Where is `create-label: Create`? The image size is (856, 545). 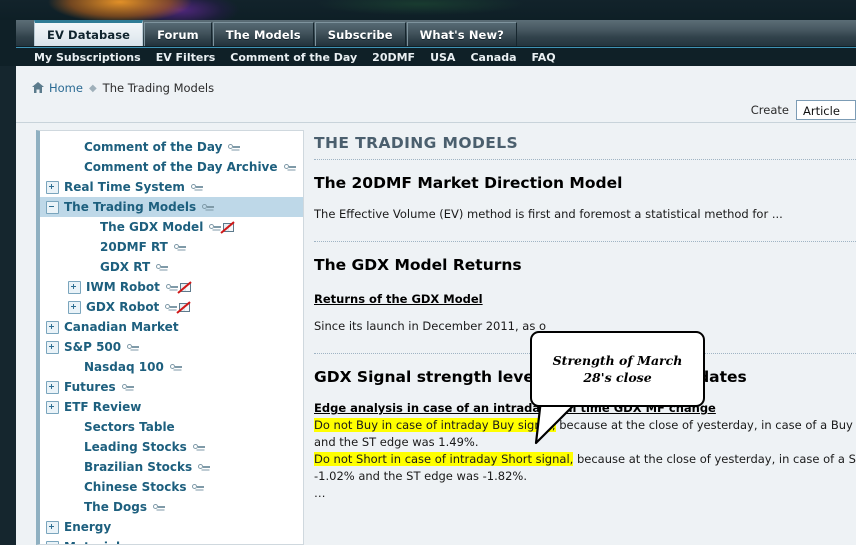 create-label: Create is located at coordinates (769, 110).